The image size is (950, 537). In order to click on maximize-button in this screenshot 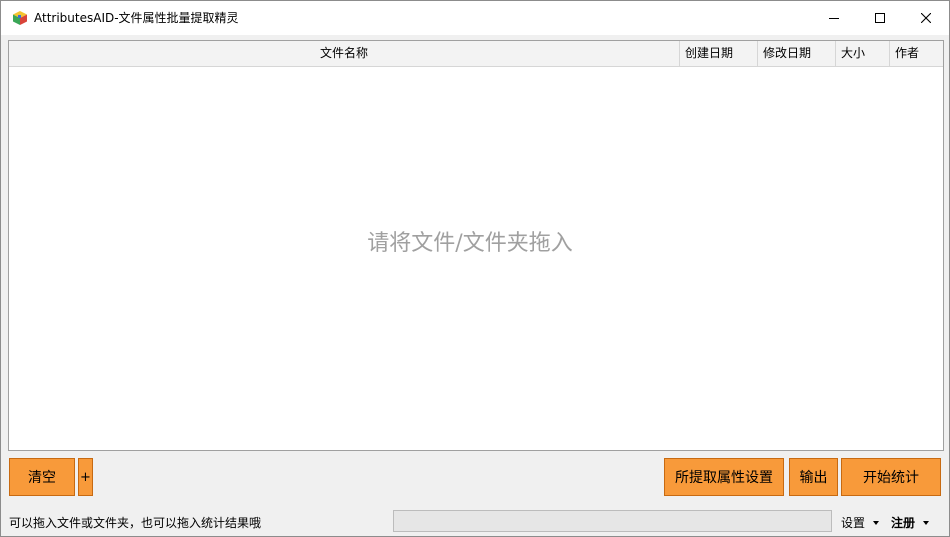, I will do `click(880, 18)`.